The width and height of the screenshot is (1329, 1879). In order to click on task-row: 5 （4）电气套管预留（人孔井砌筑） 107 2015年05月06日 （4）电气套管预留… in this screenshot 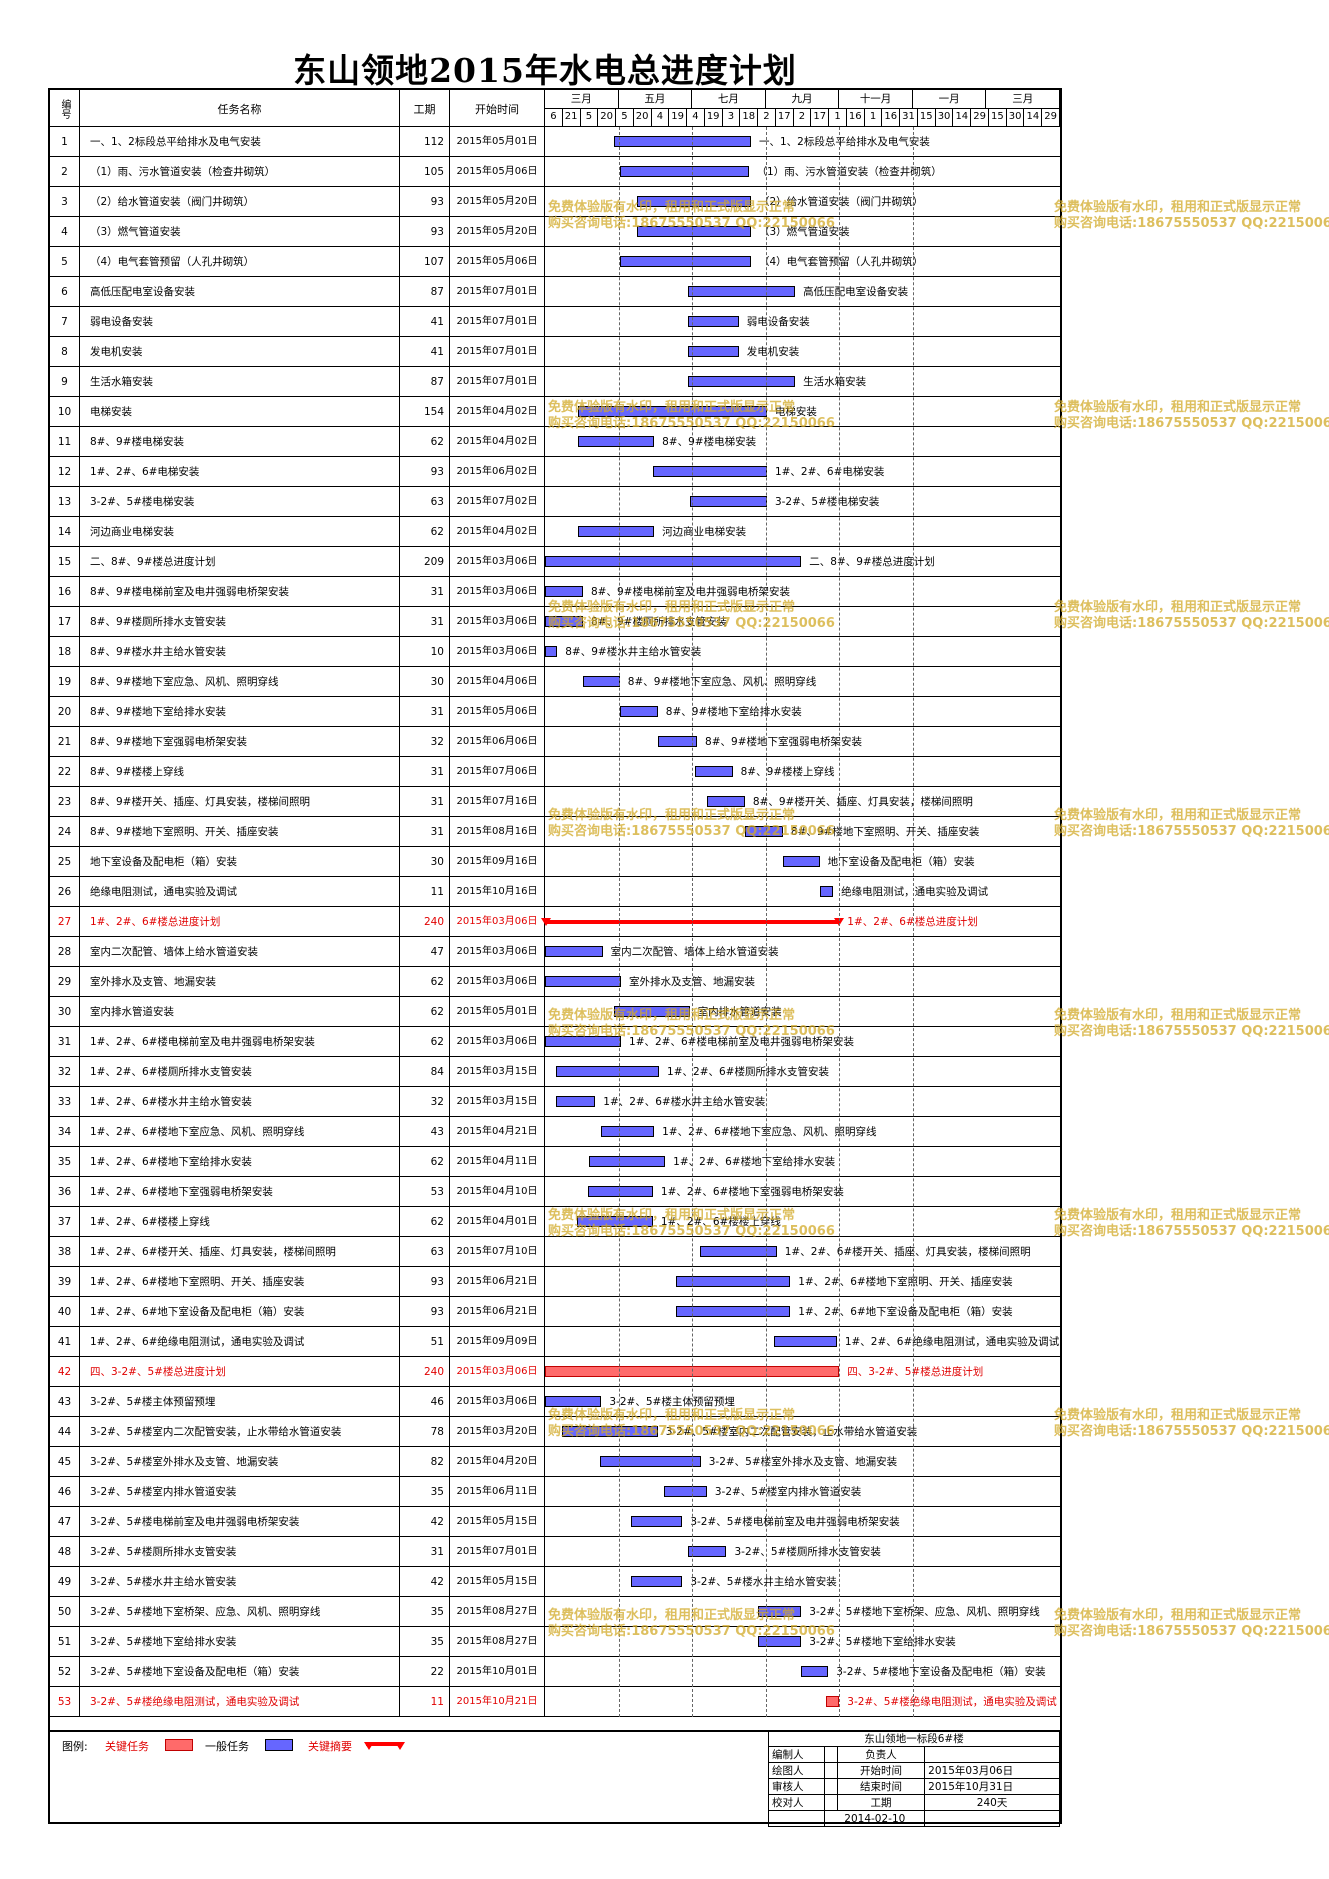, I will do `click(555, 262)`.